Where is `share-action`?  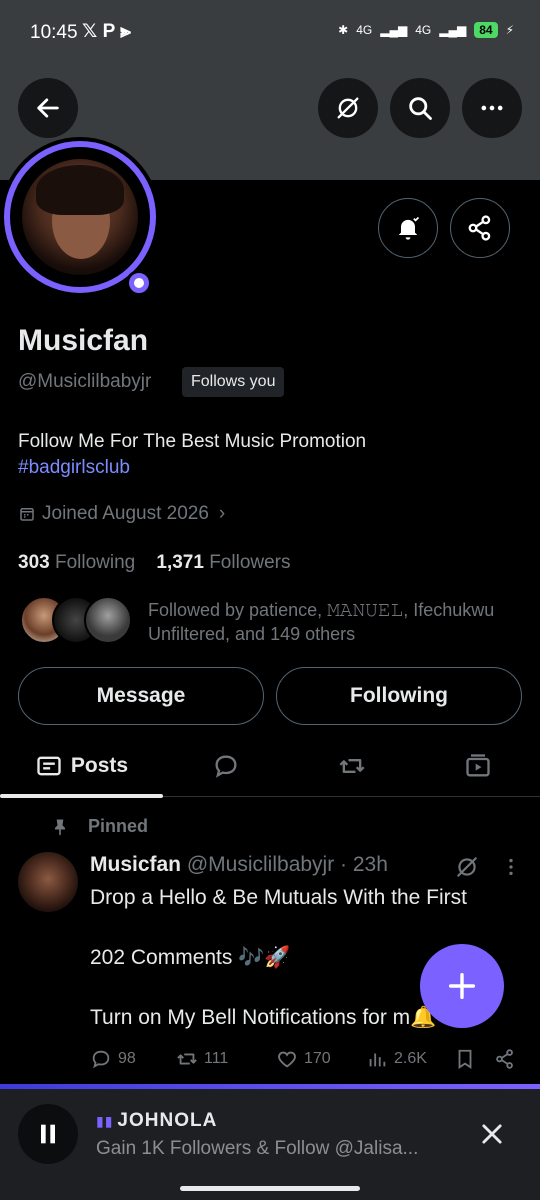
share-action is located at coordinates (509, 1059).